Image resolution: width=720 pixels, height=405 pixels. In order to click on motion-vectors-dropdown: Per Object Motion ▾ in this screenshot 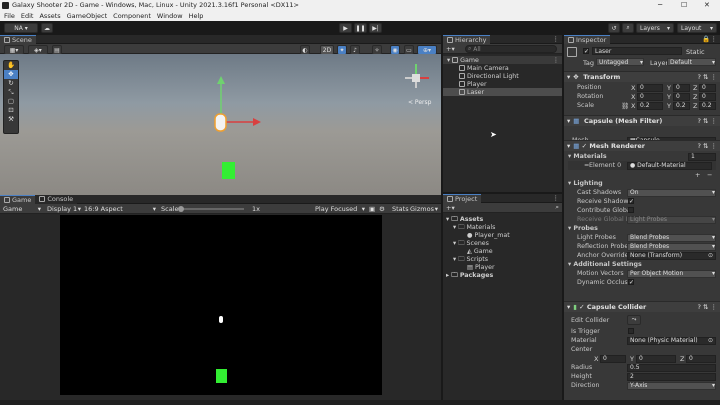, I will do `click(671, 273)`.